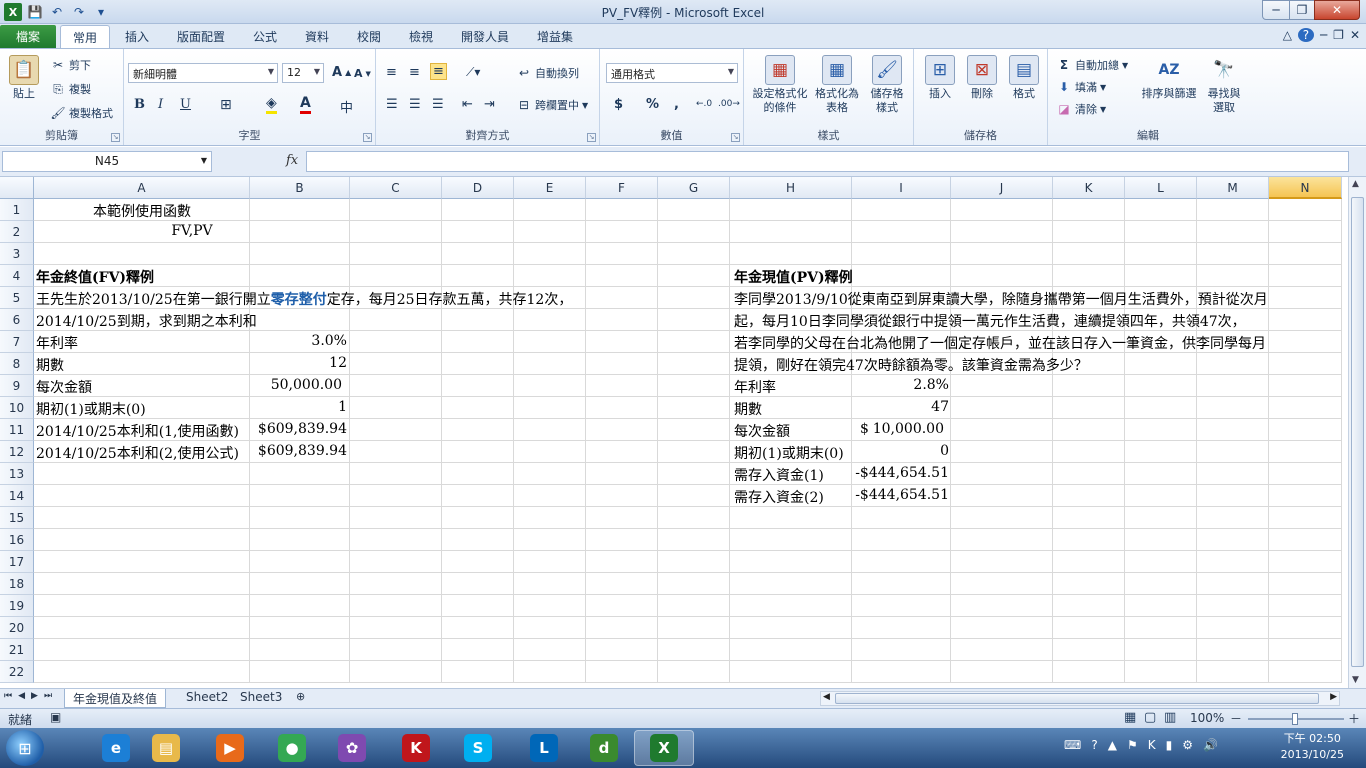 This screenshot has height=768, width=1366. Describe the element at coordinates (367, 137) in the screenshot. I see `font-launcher-icon: ↘` at that location.